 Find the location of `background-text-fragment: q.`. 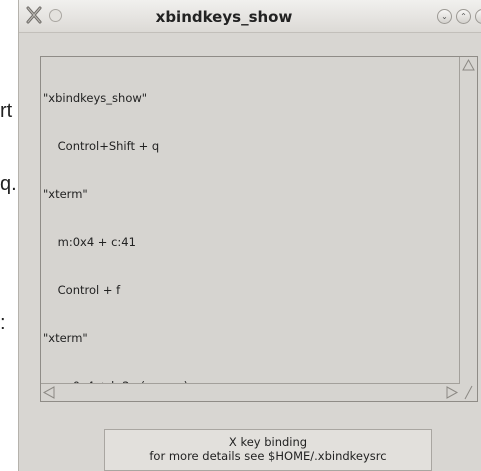

background-text-fragment: q. is located at coordinates (8, 184).